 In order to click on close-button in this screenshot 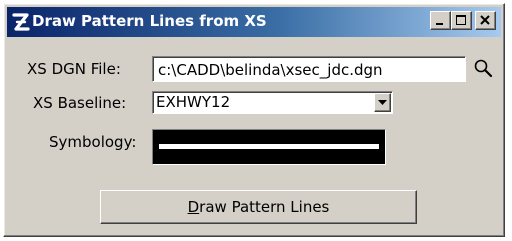, I will do `click(485, 20)`.